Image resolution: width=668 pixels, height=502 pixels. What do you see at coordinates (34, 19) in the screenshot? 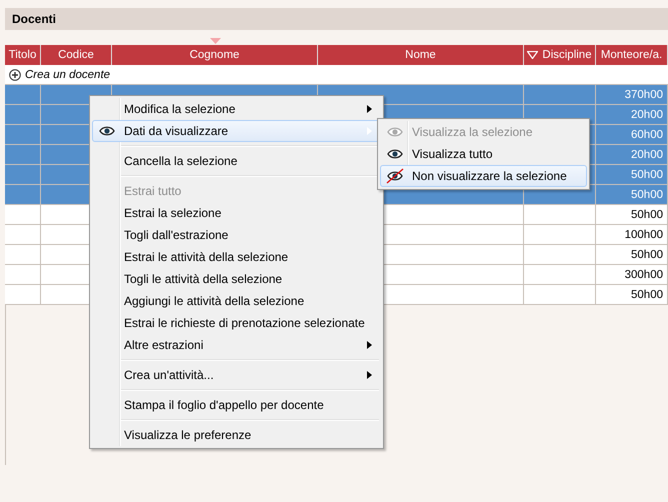
I see `panel-title: Docenti` at bounding box center [34, 19].